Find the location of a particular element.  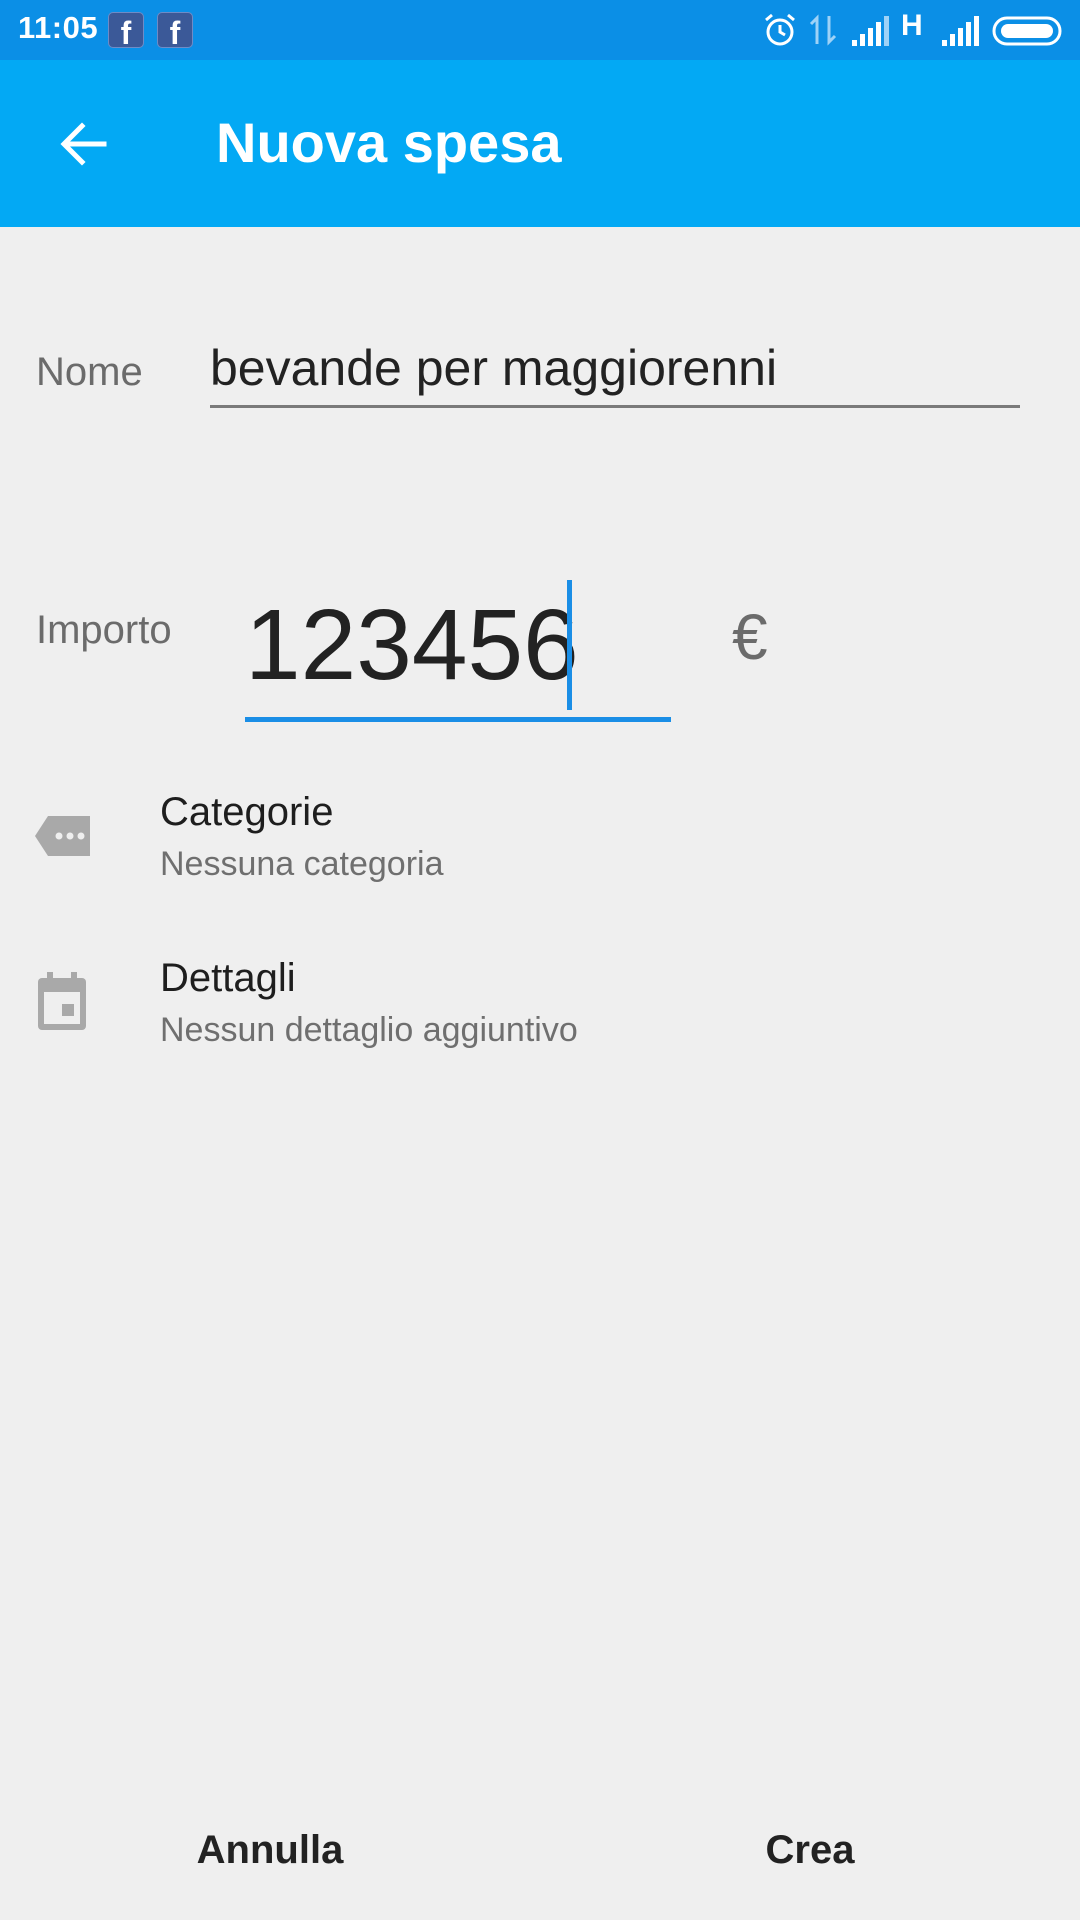

details-row: Dettagli Nessun dettaglio aggiuntivo is located at coordinates (540, 1021).